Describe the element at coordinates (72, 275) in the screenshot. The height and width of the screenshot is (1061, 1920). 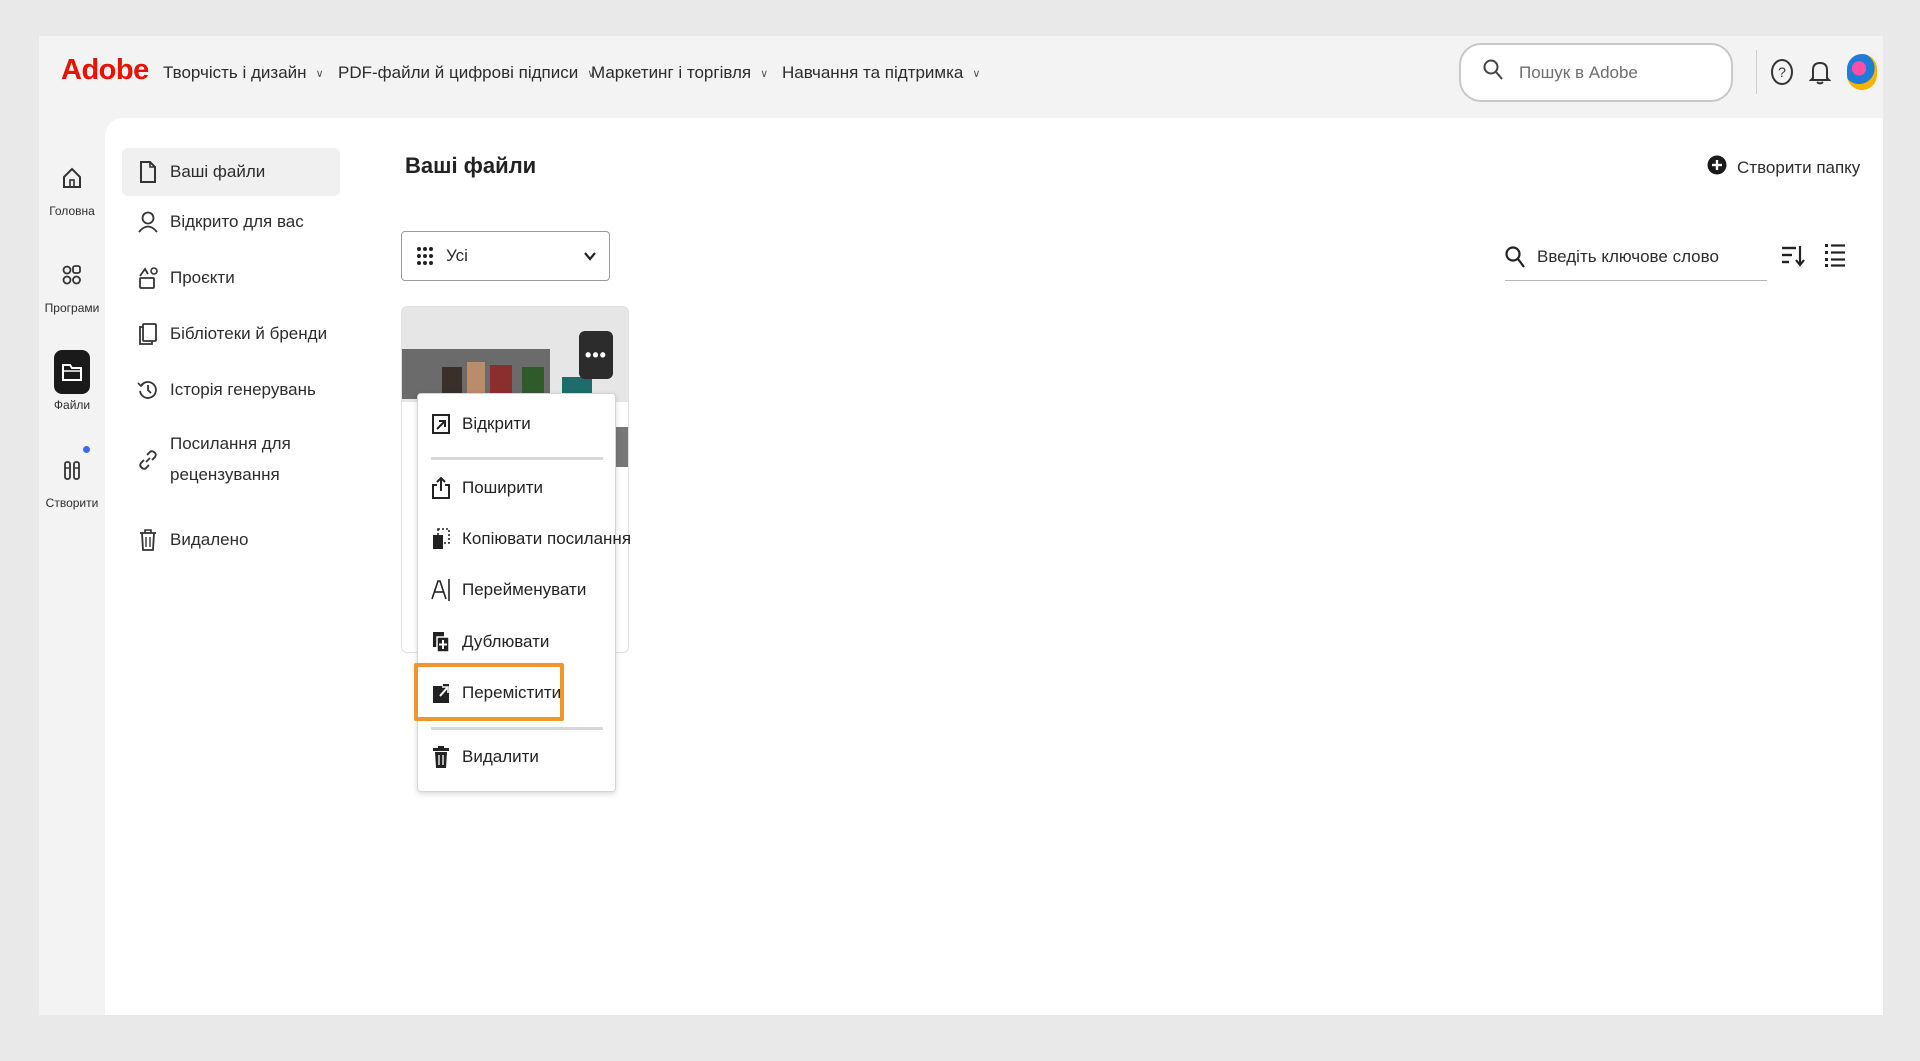
I see `apps-icon` at that location.